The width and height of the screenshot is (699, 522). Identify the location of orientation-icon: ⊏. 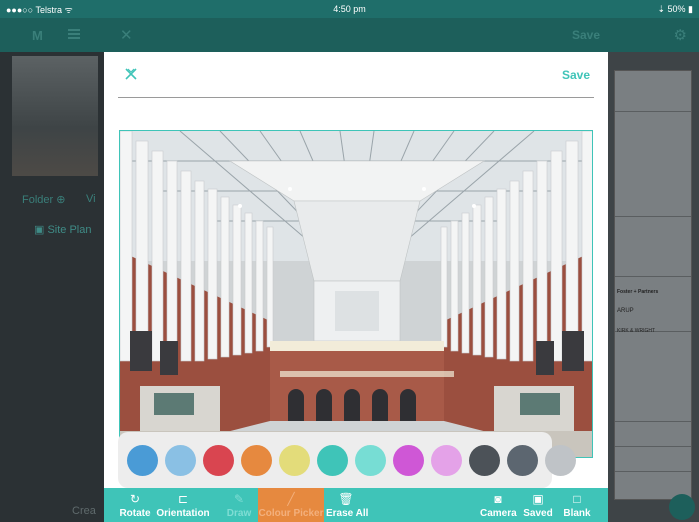
(183, 499).